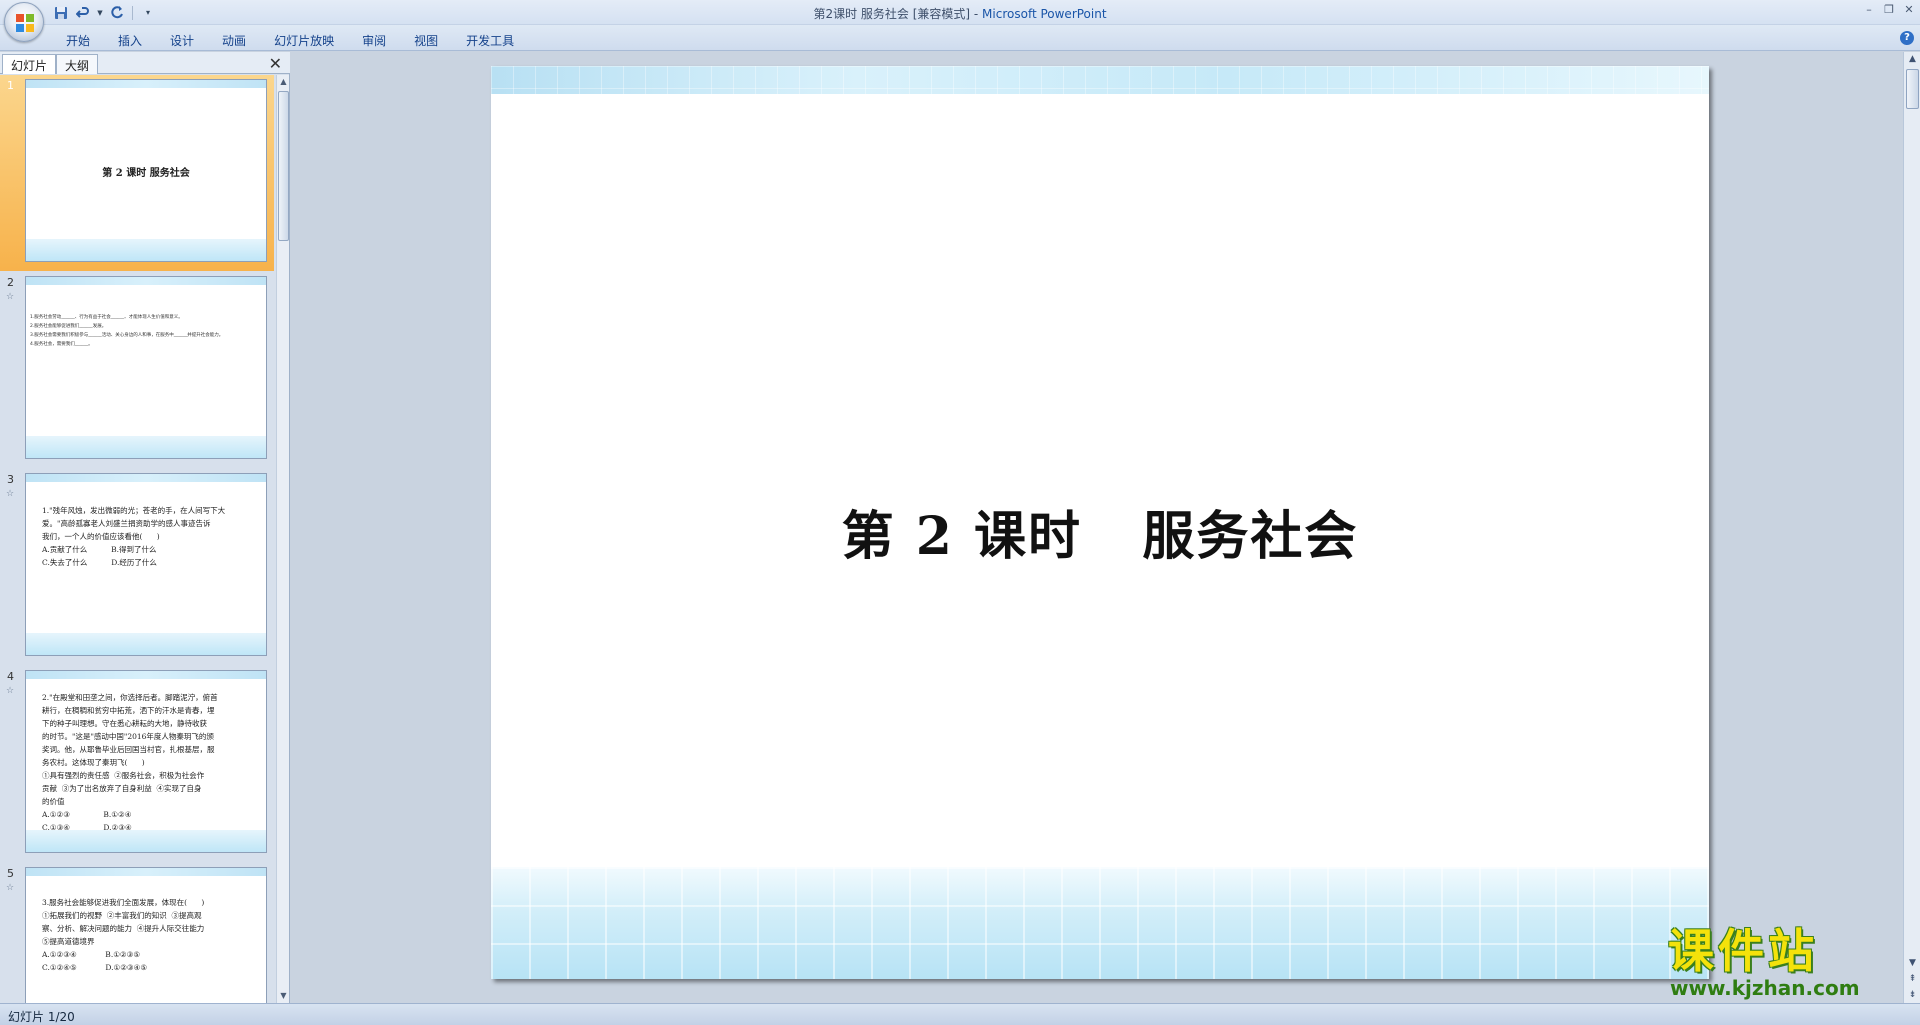  I want to click on app-name: Microsoft PowerPoint, so click(1044, 14).